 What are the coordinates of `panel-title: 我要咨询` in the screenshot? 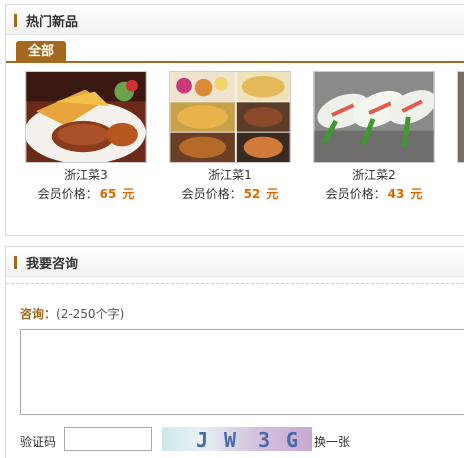 It's located at (52, 264).